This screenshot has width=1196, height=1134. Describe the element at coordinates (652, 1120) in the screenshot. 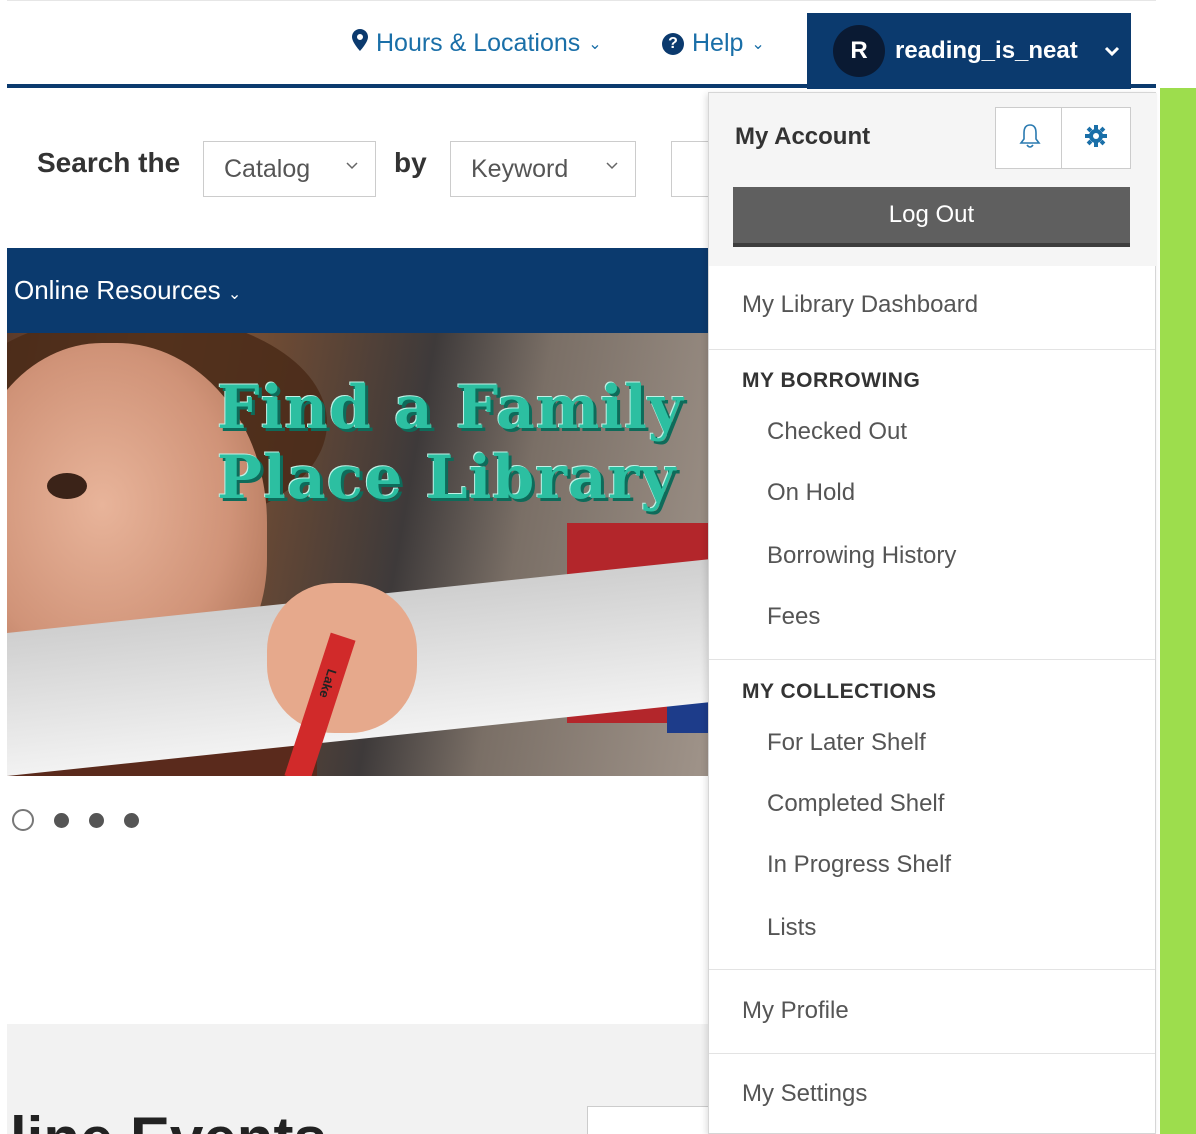

I see `events-filter-box` at that location.